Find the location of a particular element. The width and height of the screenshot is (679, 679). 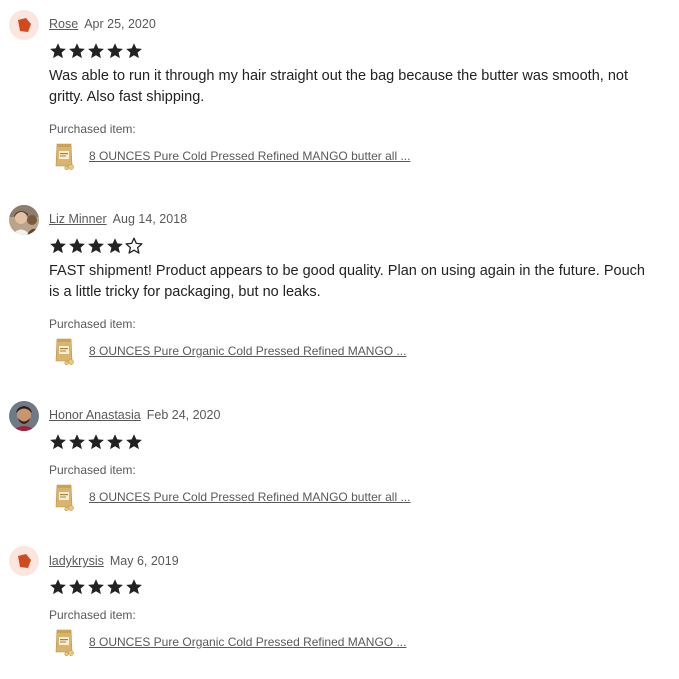

review-meta: Rose Apr 25, 2020 is located at coordinates (102, 24).